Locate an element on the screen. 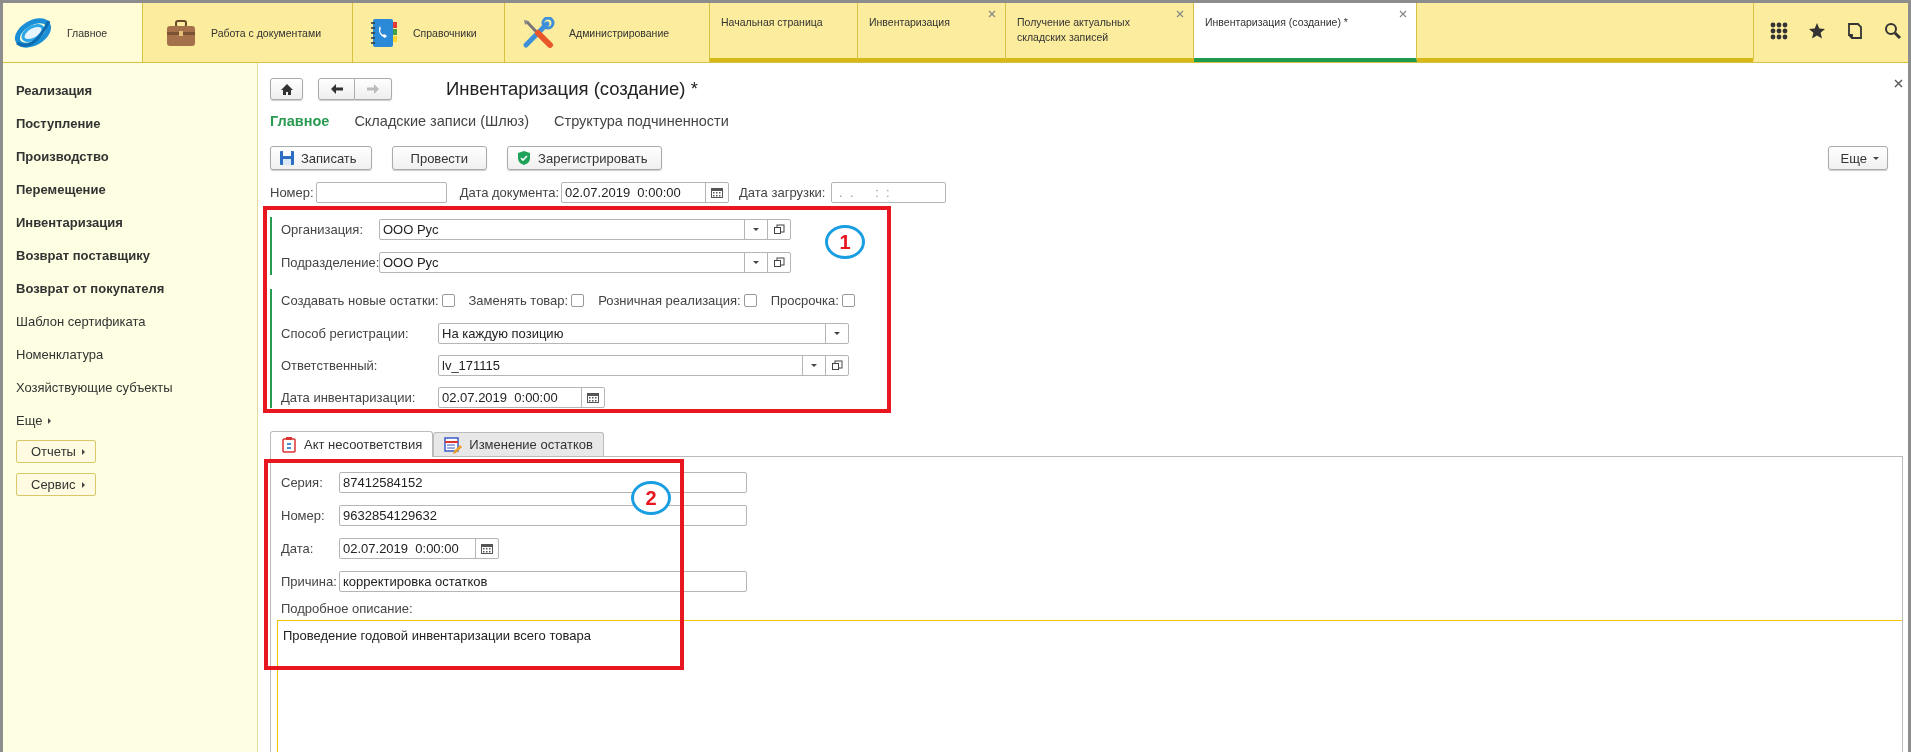 This screenshot has width=1911, height=752. tools-icon is located at coordinates (538, 32).